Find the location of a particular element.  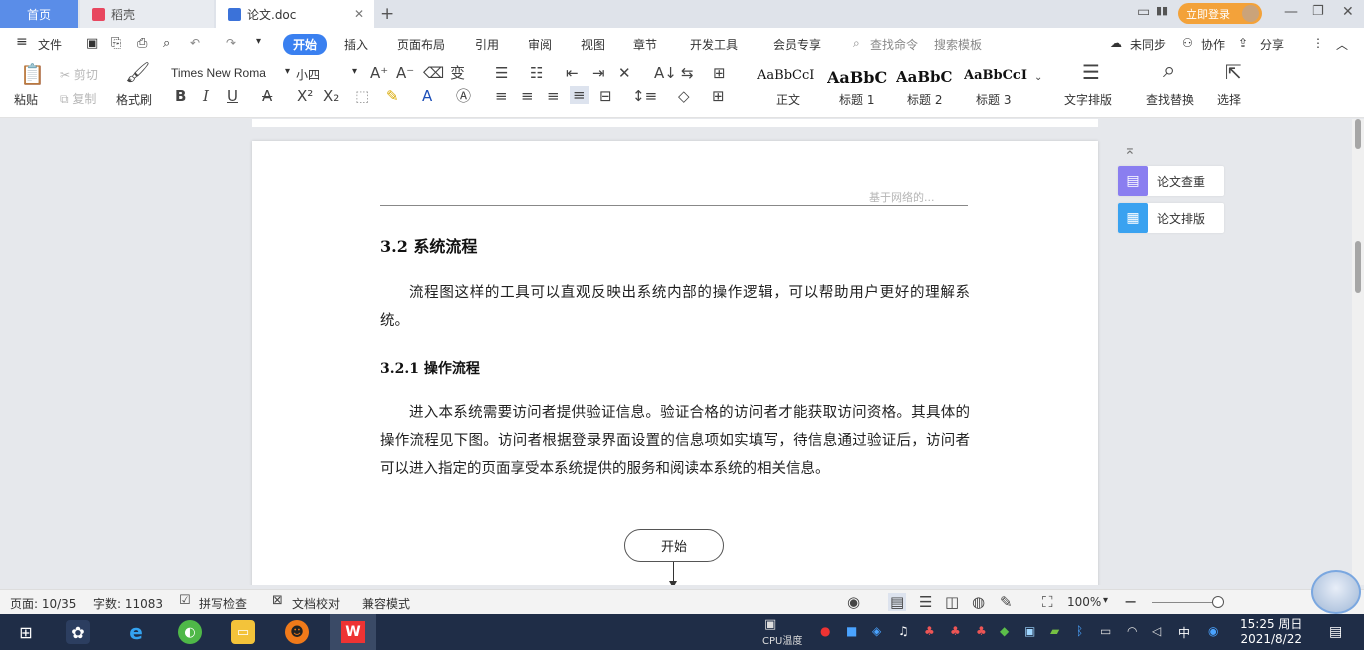

redo-icon: ↷ is located at coordinates (231, 43).